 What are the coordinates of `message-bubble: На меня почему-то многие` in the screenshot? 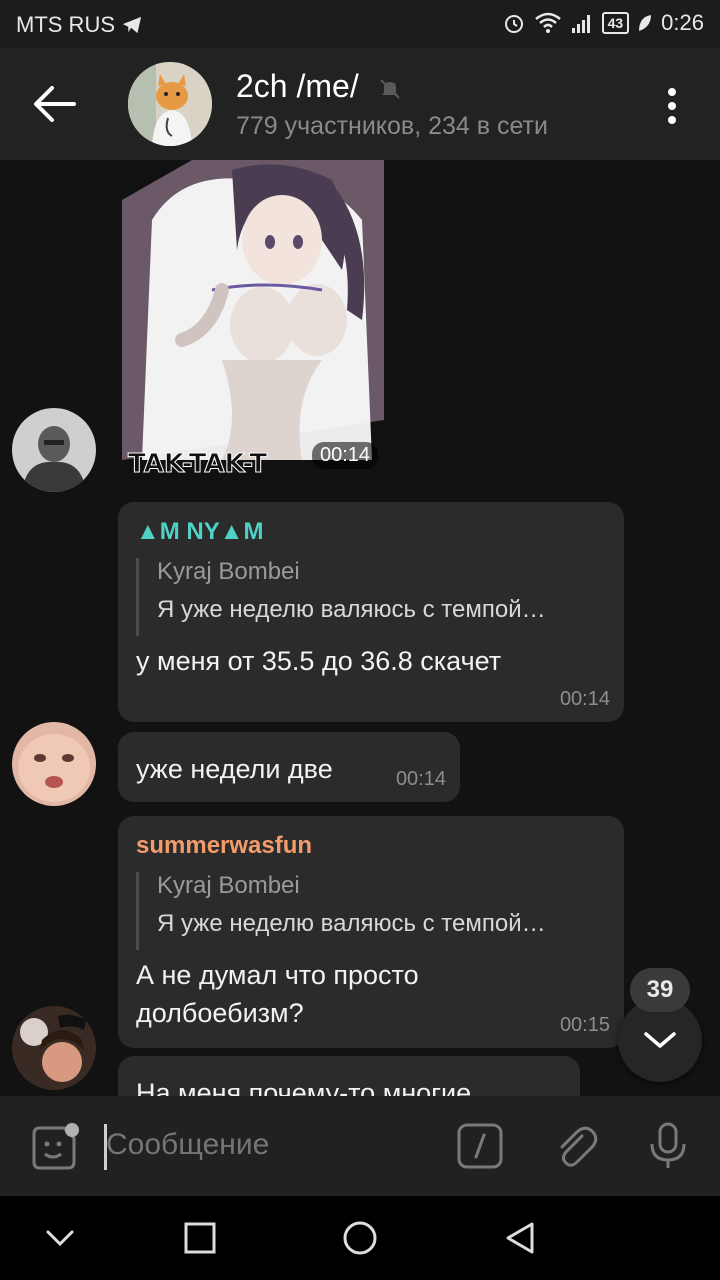 It's located at (349, 1076).